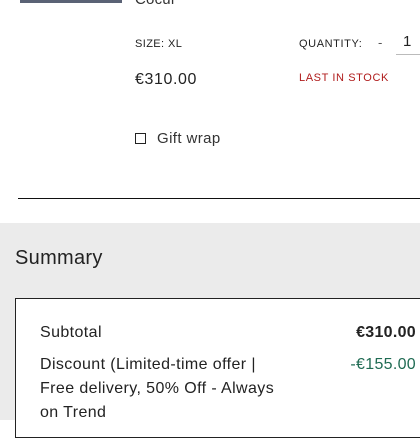 This screenshot has height=438, width=420. Describe the element at coordinates (71, 332) in the screenshot. I see `subtotal-label: Subtotal` at that location.